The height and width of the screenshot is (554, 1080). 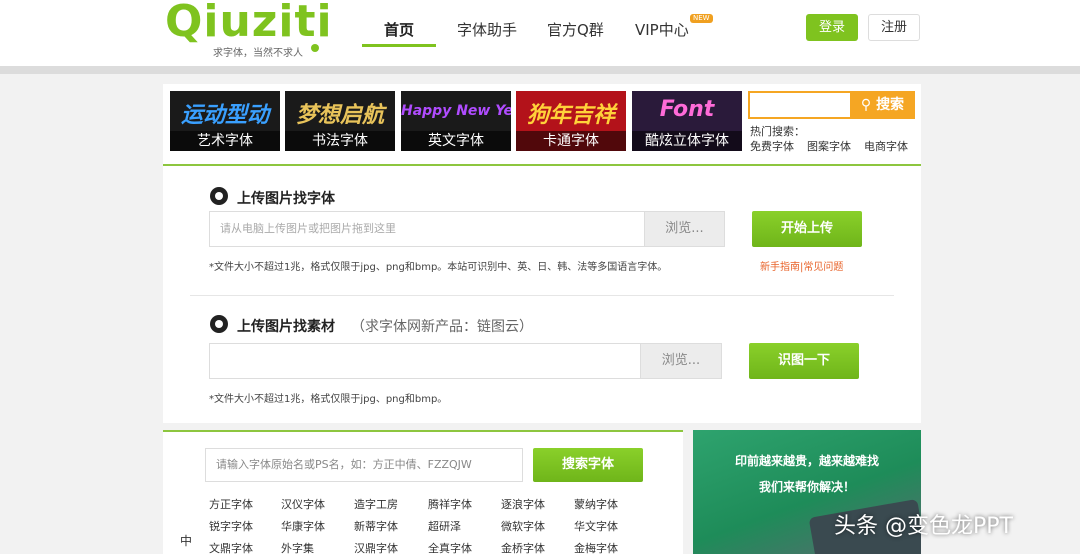 I want to click on category-label: 卡通字体, so click(x=571, y=141).